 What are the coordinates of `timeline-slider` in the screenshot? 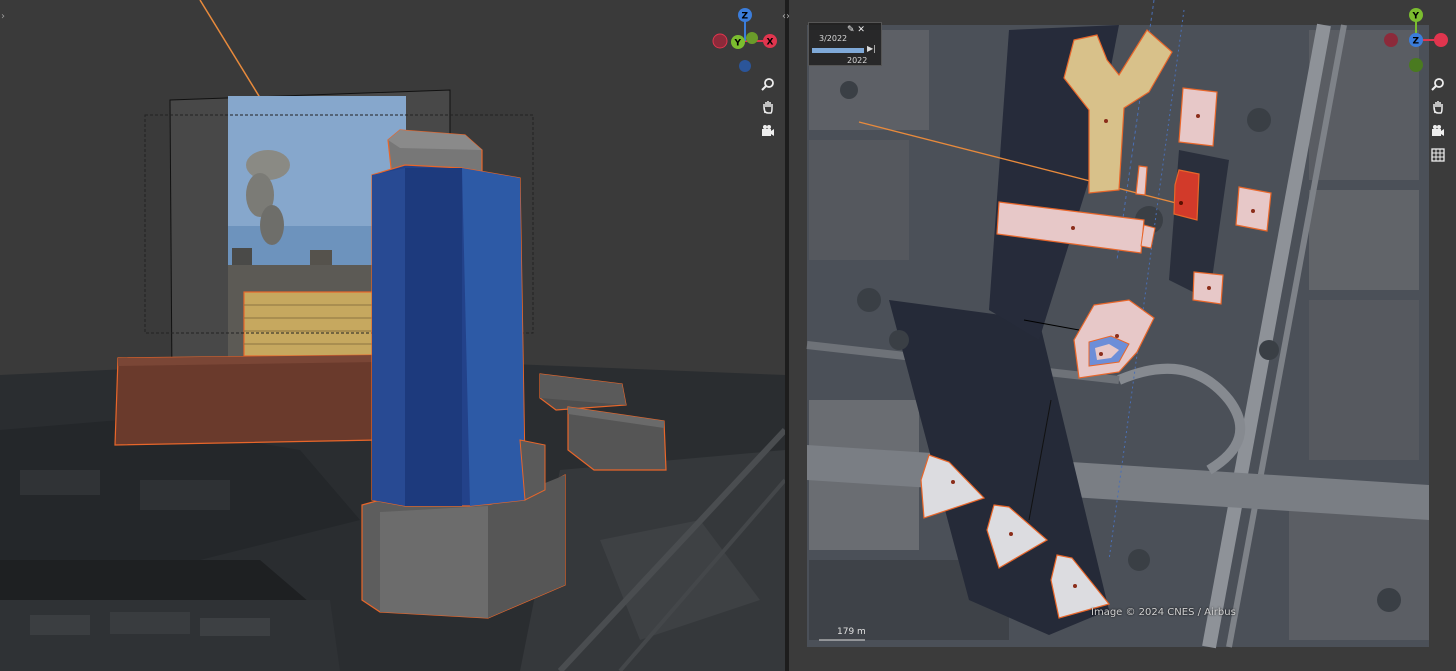 It's located at (838, 50).